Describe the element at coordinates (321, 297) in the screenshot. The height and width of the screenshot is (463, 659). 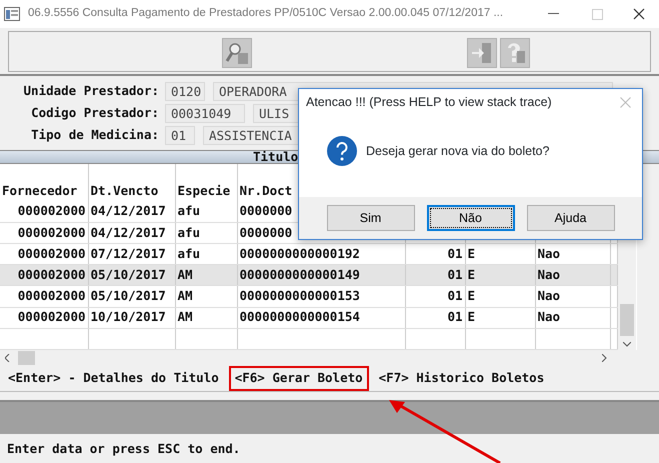
I see `table-cell: 0000000000000153` at that location.